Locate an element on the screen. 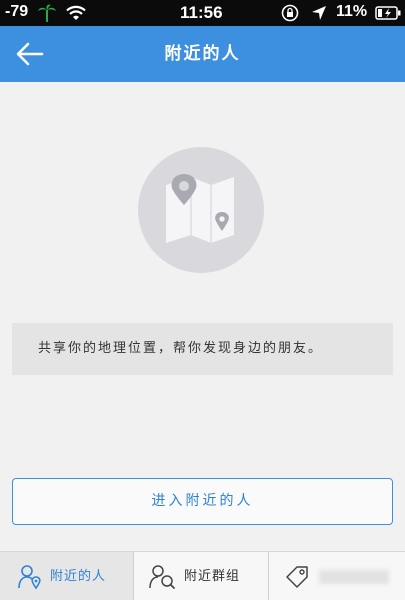 Image resolution: width=405 pixels, height=600 pixels. info-box: 共享你的地理位置，帮你发现身边的朋友。 is located at coordinates (202, 349).